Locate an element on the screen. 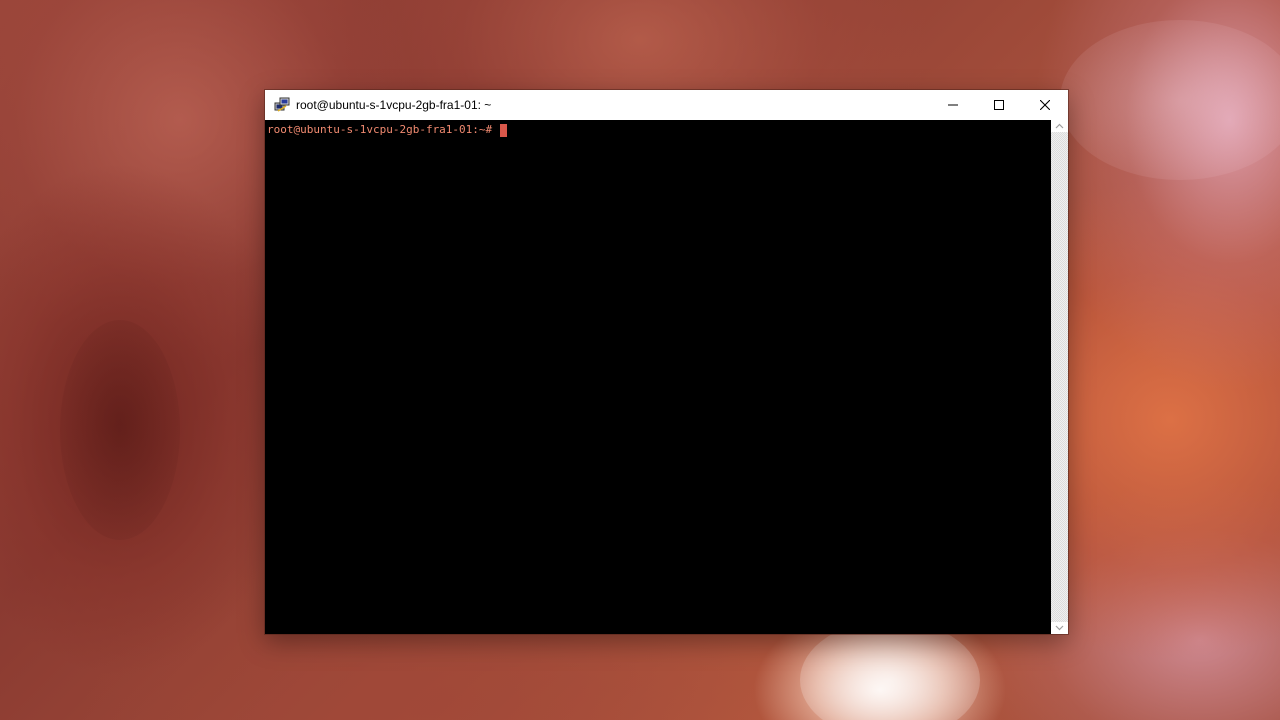 The width and height of the screenshot is (1280, 720). minimize-button is located at coordinates (953, 105).